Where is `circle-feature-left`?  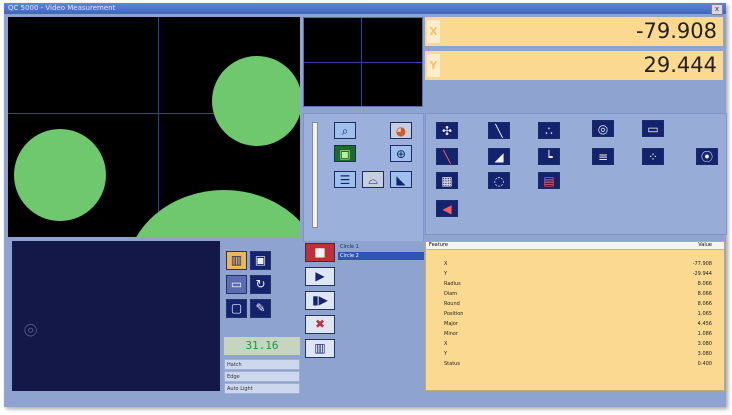 circle-feature-left is located at coordinates (60, 175).